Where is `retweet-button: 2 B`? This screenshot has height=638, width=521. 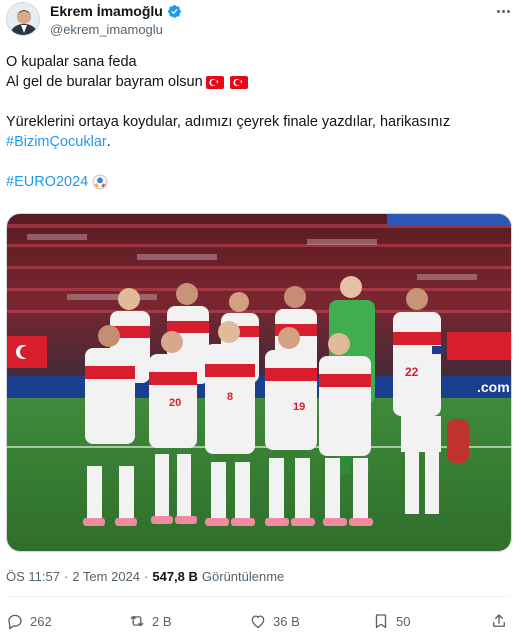 retweet-button: 2 B is located at coordinates (150, 621).